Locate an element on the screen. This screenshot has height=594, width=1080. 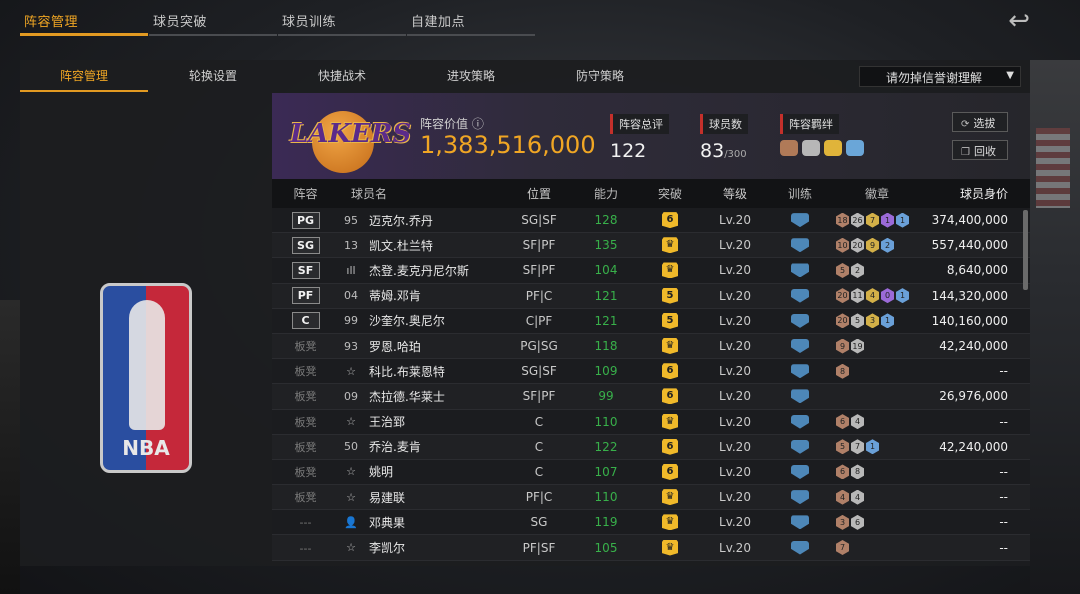
player-name: 凯文.杜兰特 is located at coordinates (401, 245).